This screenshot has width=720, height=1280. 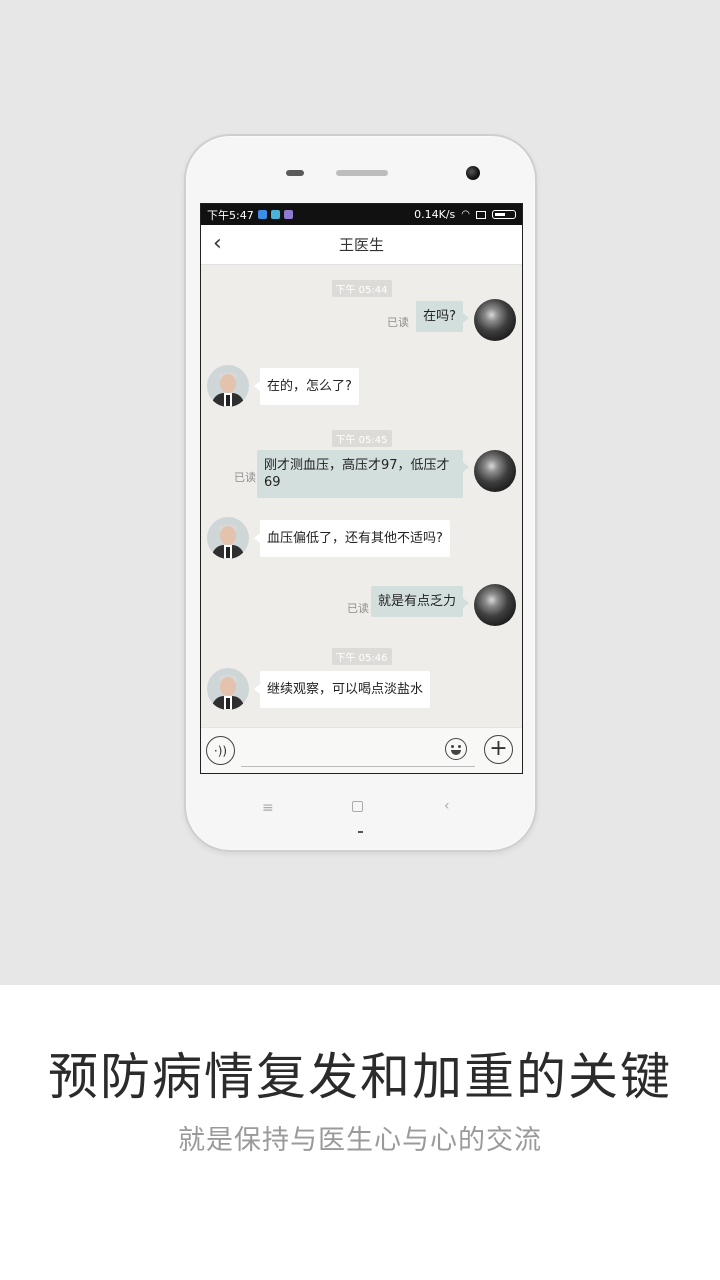 I want to click on message-bubble: 在吗?, so click(x=442, y=316).